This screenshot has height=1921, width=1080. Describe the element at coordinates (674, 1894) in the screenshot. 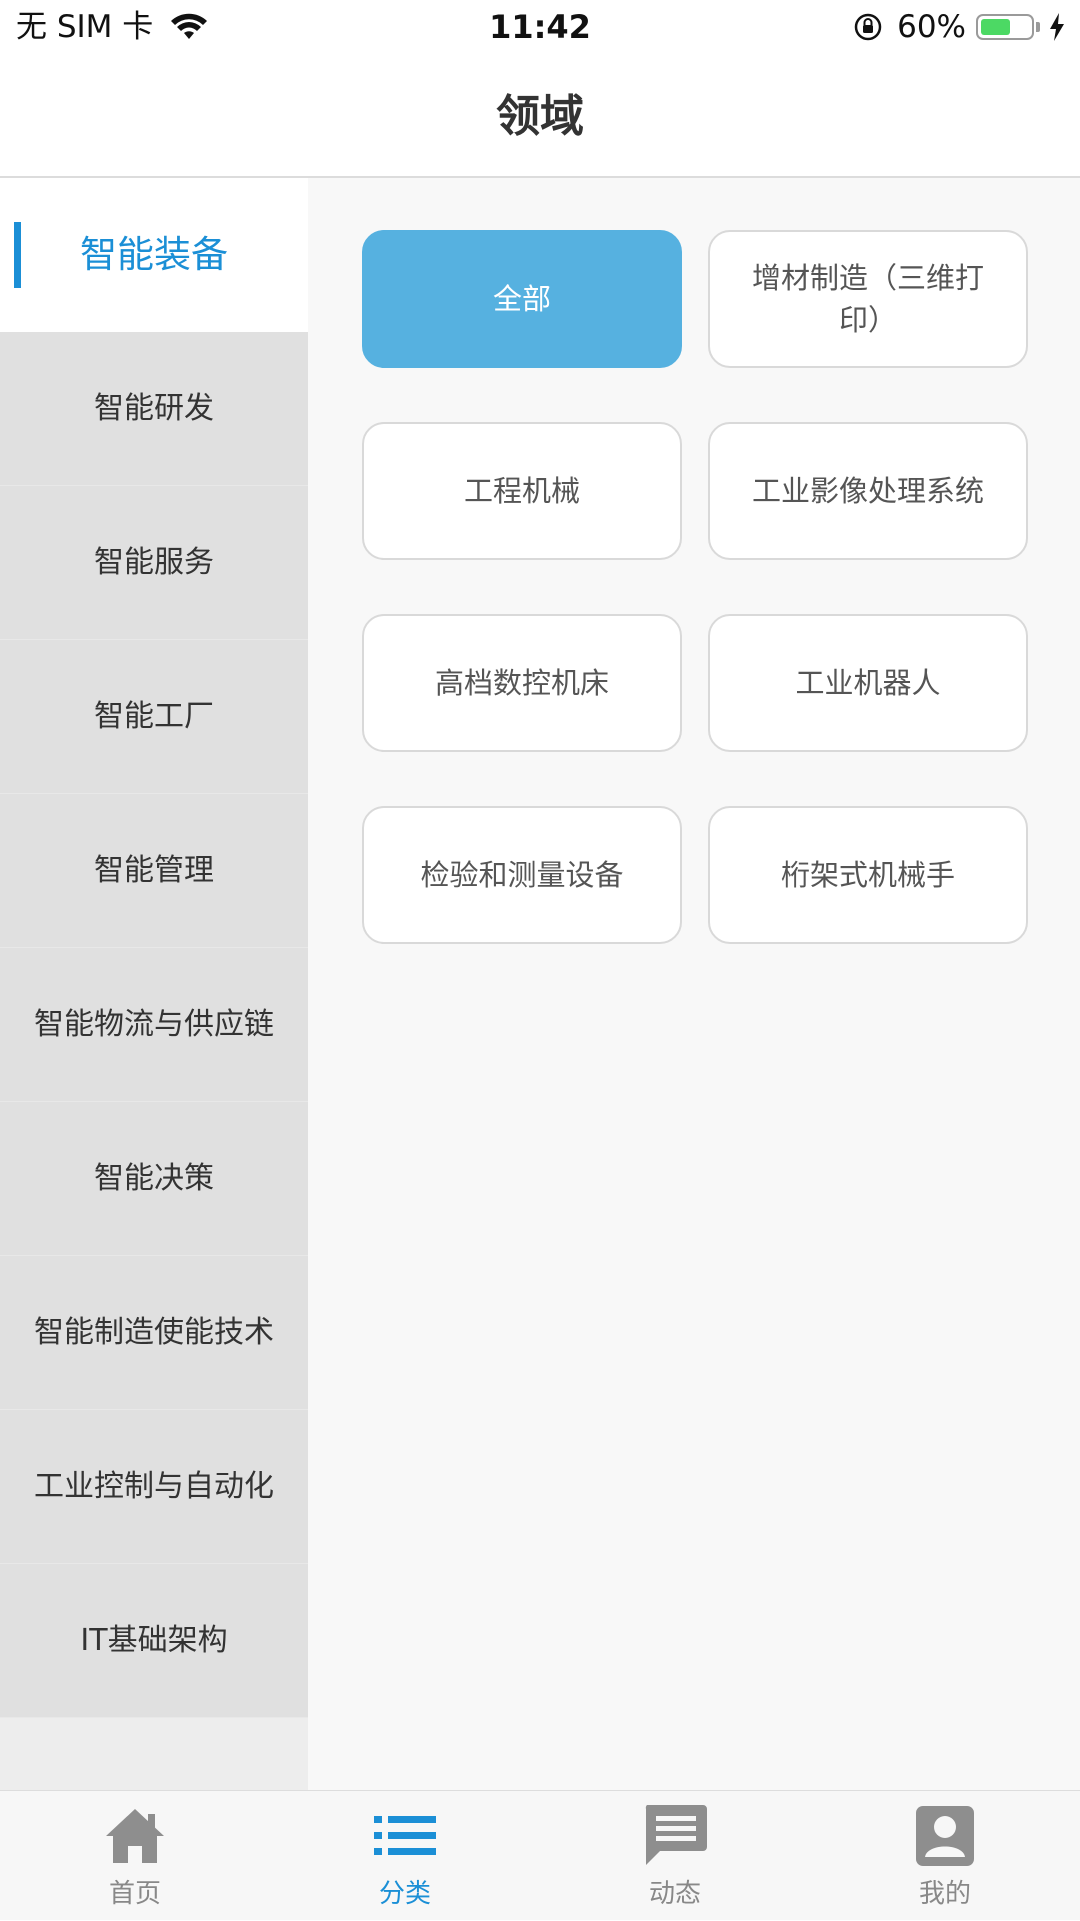

I see `tab-label: 动态` at that location.